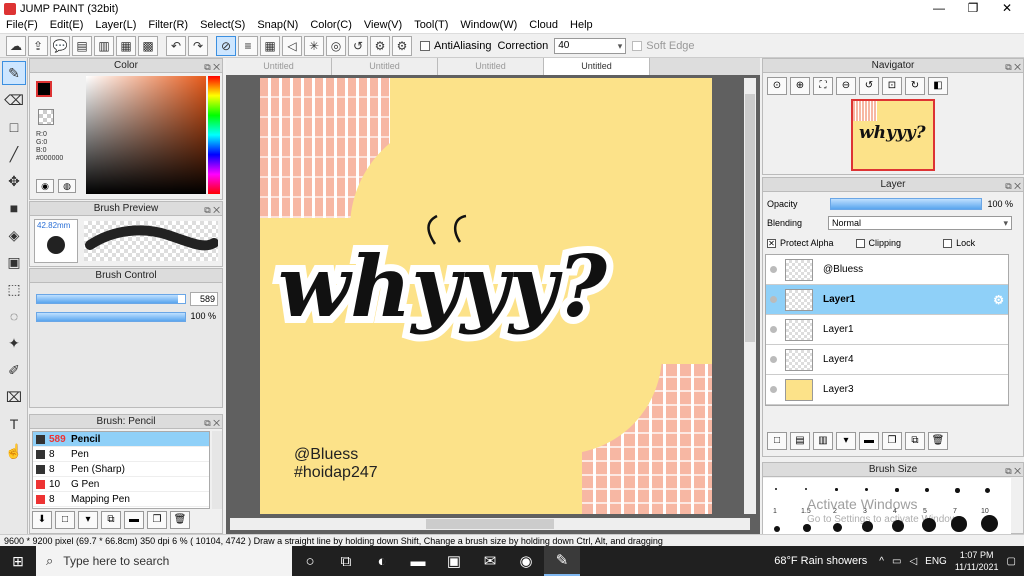 This screenshot has height=576, width=1024. I want to click on network-icon: ▭, so click(896, 561).